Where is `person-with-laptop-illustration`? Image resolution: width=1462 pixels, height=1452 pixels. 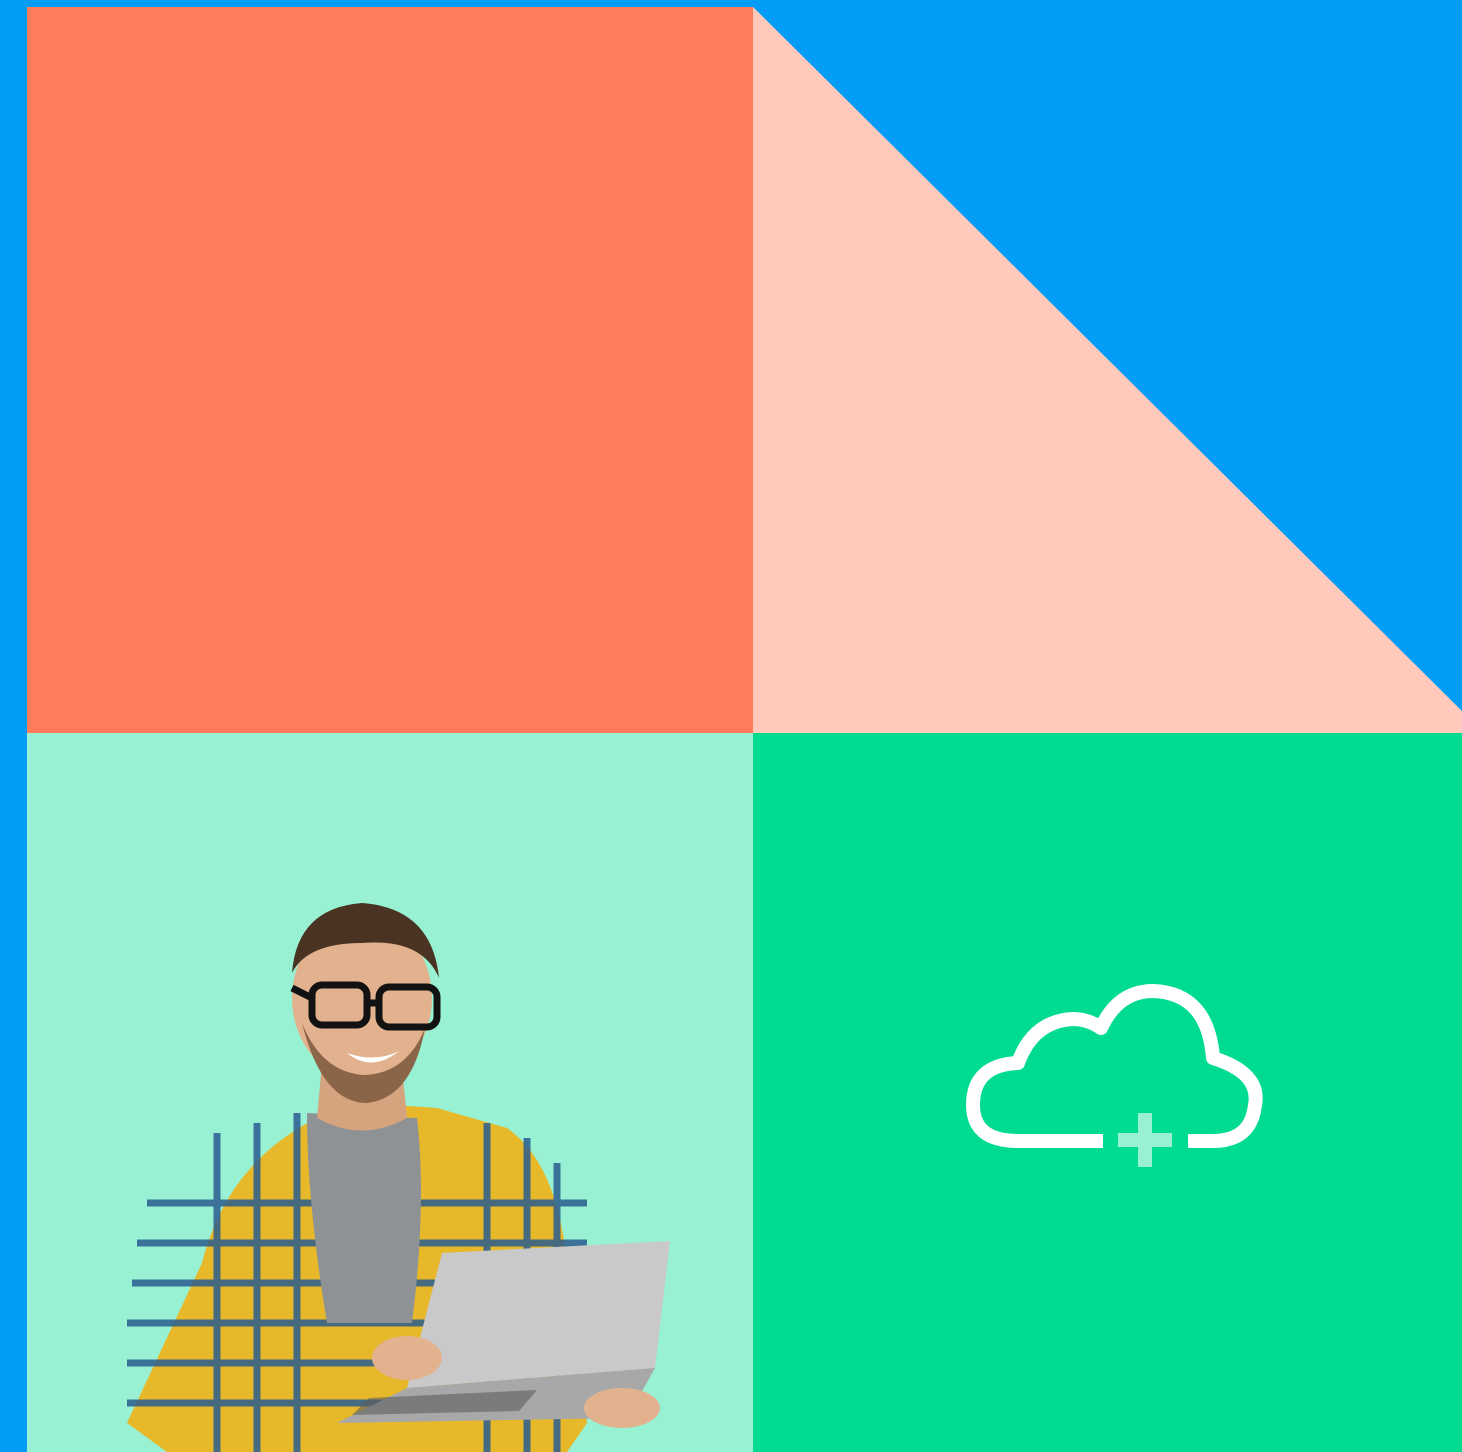
person-with-laptop-illustration is located at coordinates (398, 1177).